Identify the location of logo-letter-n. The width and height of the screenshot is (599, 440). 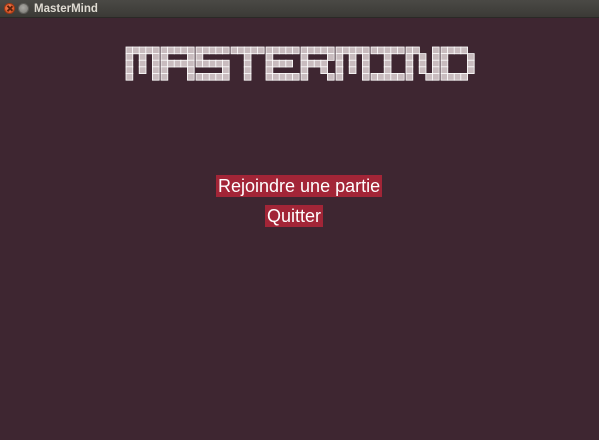
(422, 63).